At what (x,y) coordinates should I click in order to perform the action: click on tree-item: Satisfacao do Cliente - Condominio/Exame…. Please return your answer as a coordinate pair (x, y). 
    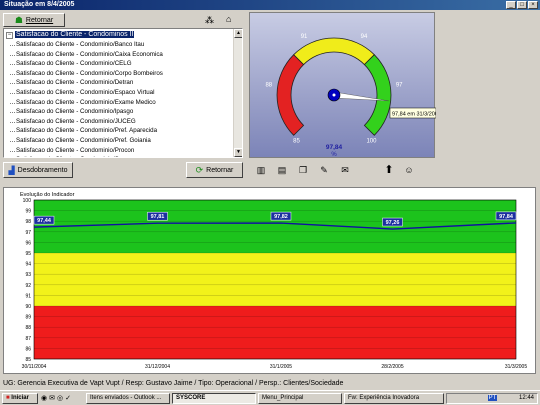
    Looking at the image, I should click on (83, 102).